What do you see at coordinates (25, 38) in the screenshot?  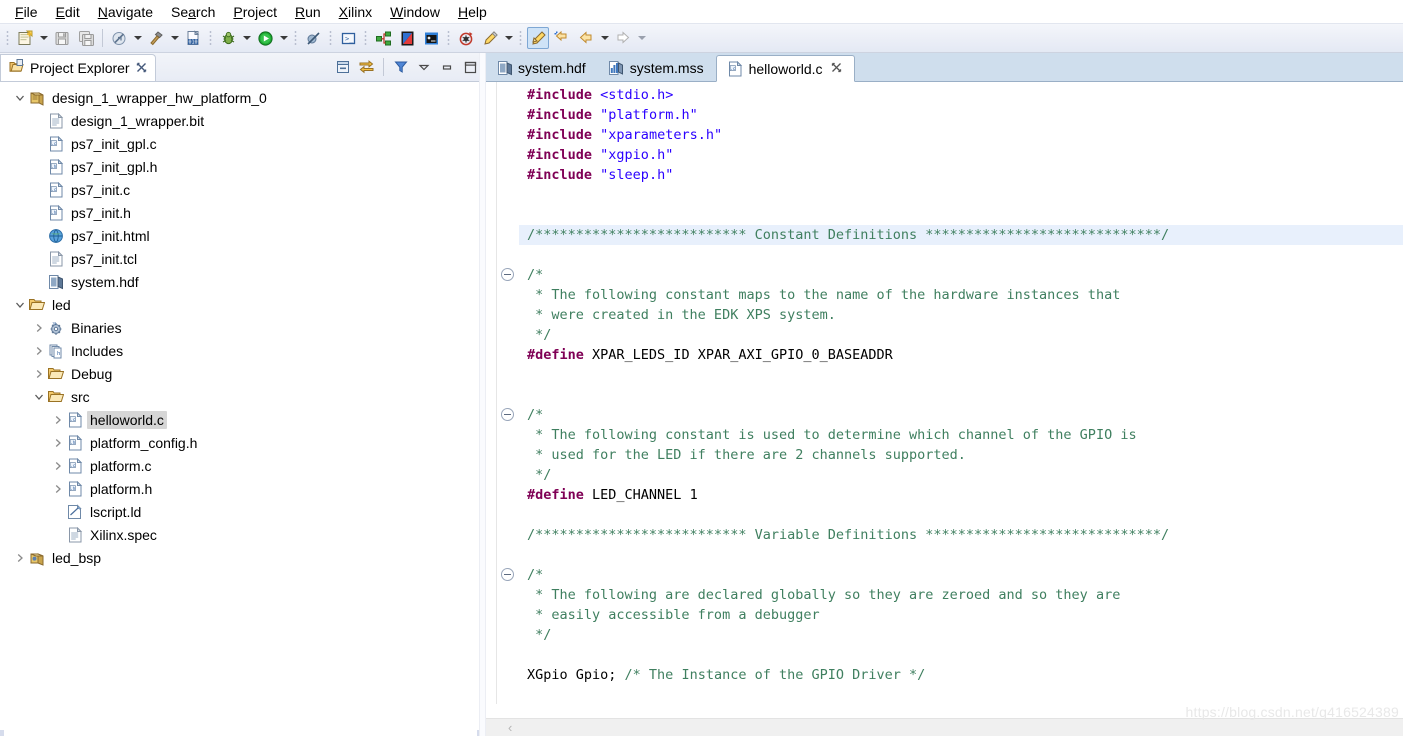 I see `new-icon` at bounding box center [25, 38].